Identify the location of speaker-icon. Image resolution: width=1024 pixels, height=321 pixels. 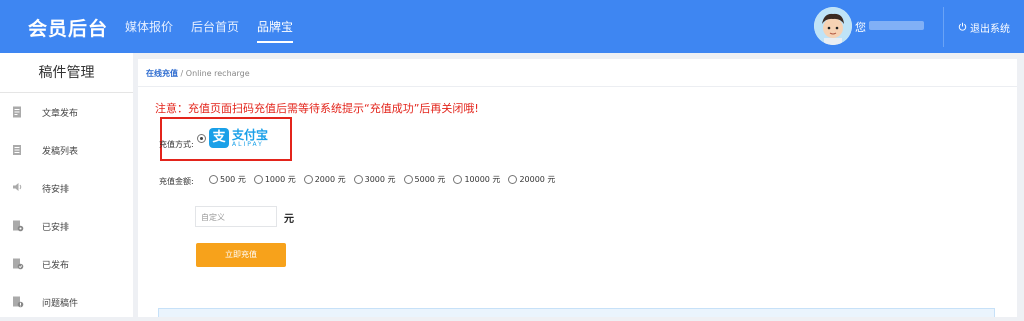
(18, 188).